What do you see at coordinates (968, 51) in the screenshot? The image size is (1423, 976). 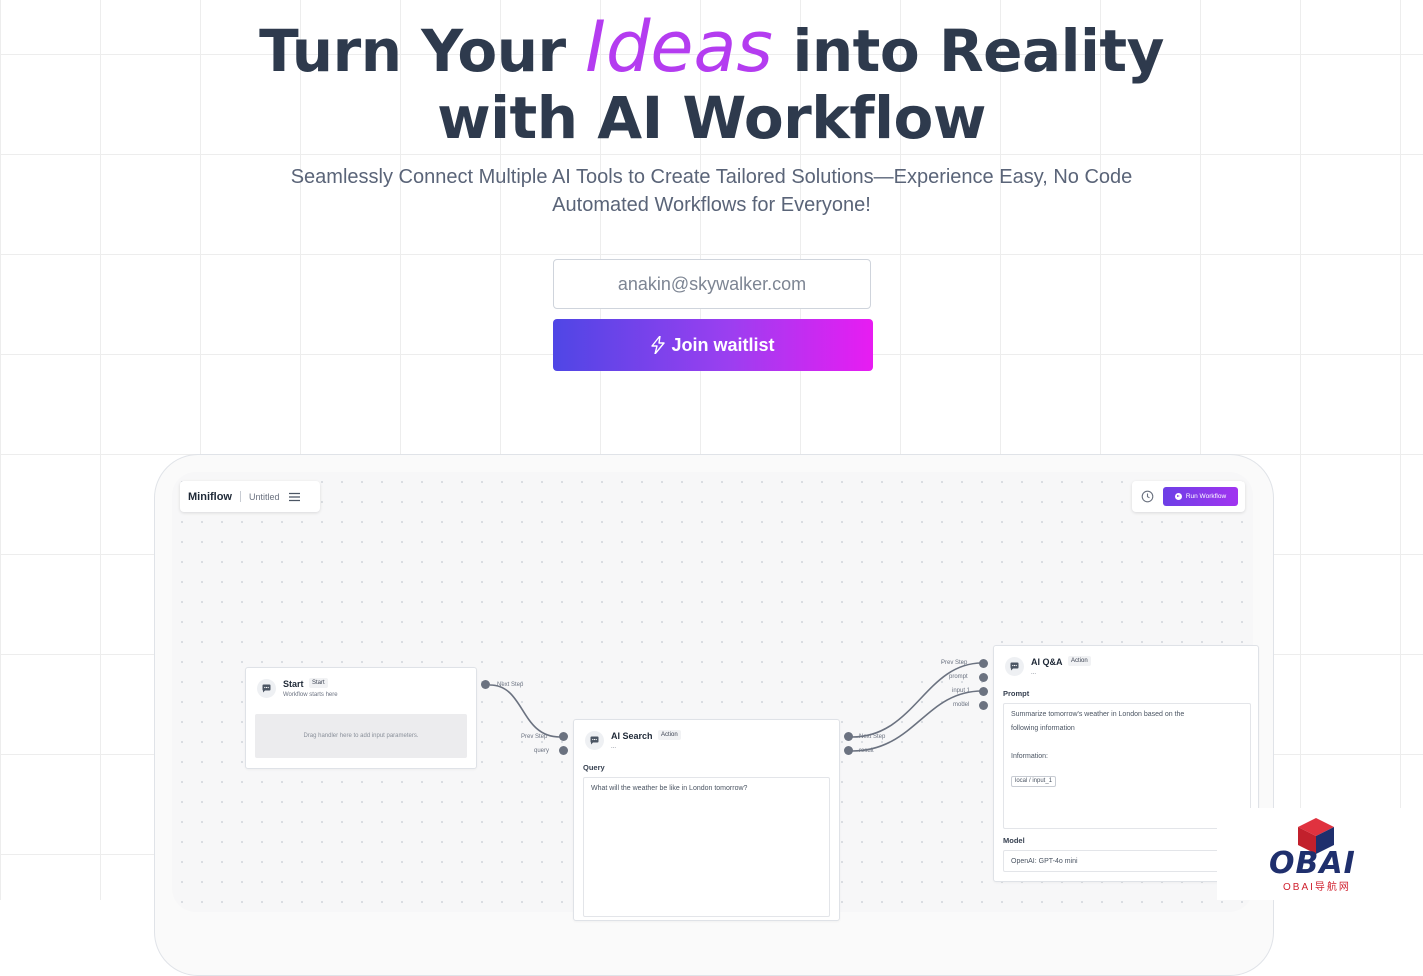 I see `headline-text: into Reality` at bounding box center [968, 51].